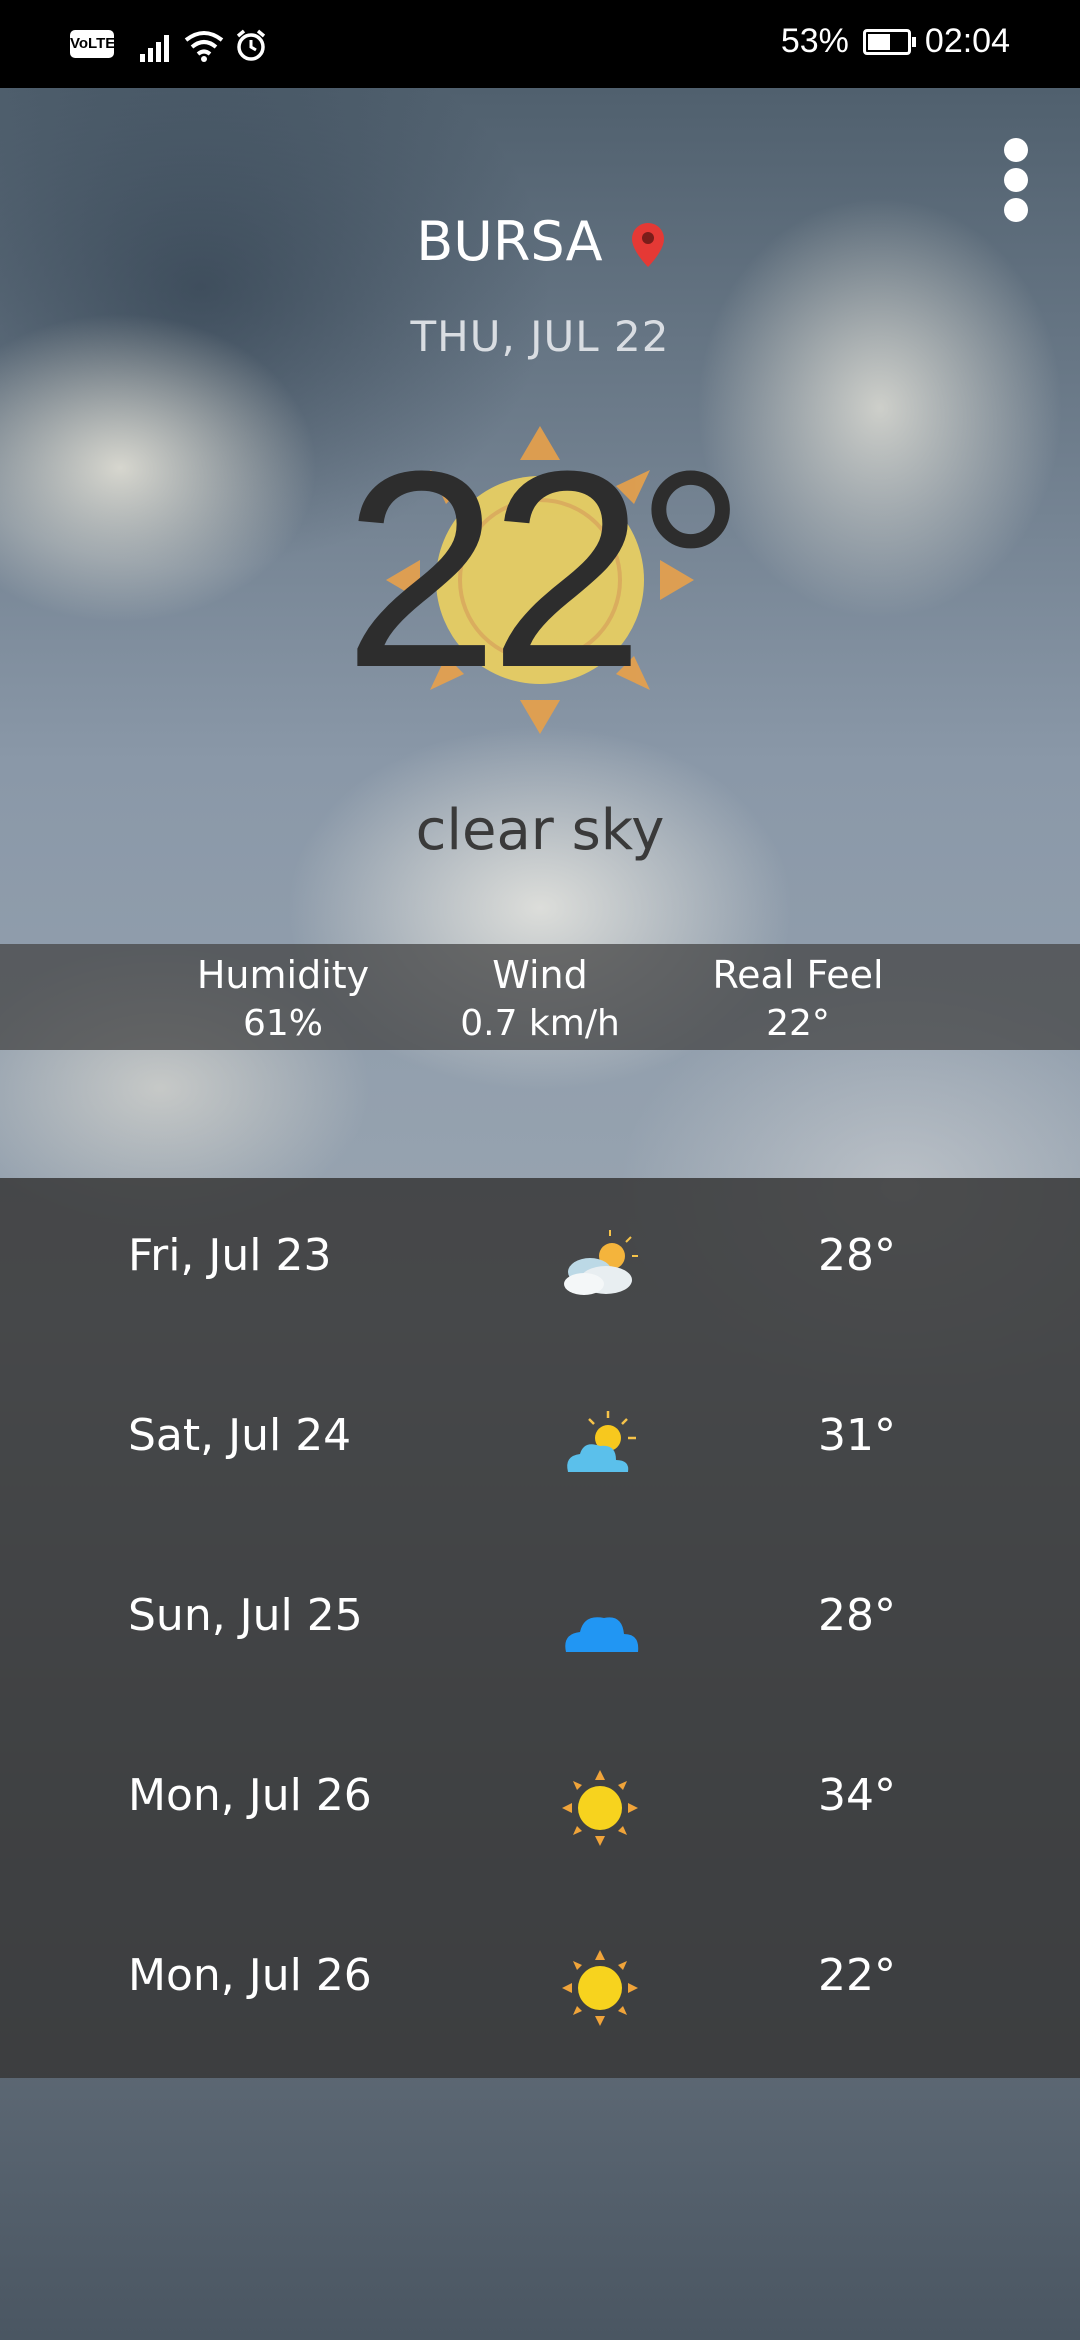  What do you see at coordinates (602, 1634) in the screenshot?
I see `cloud-icon` at bounding box center [602, 1634].